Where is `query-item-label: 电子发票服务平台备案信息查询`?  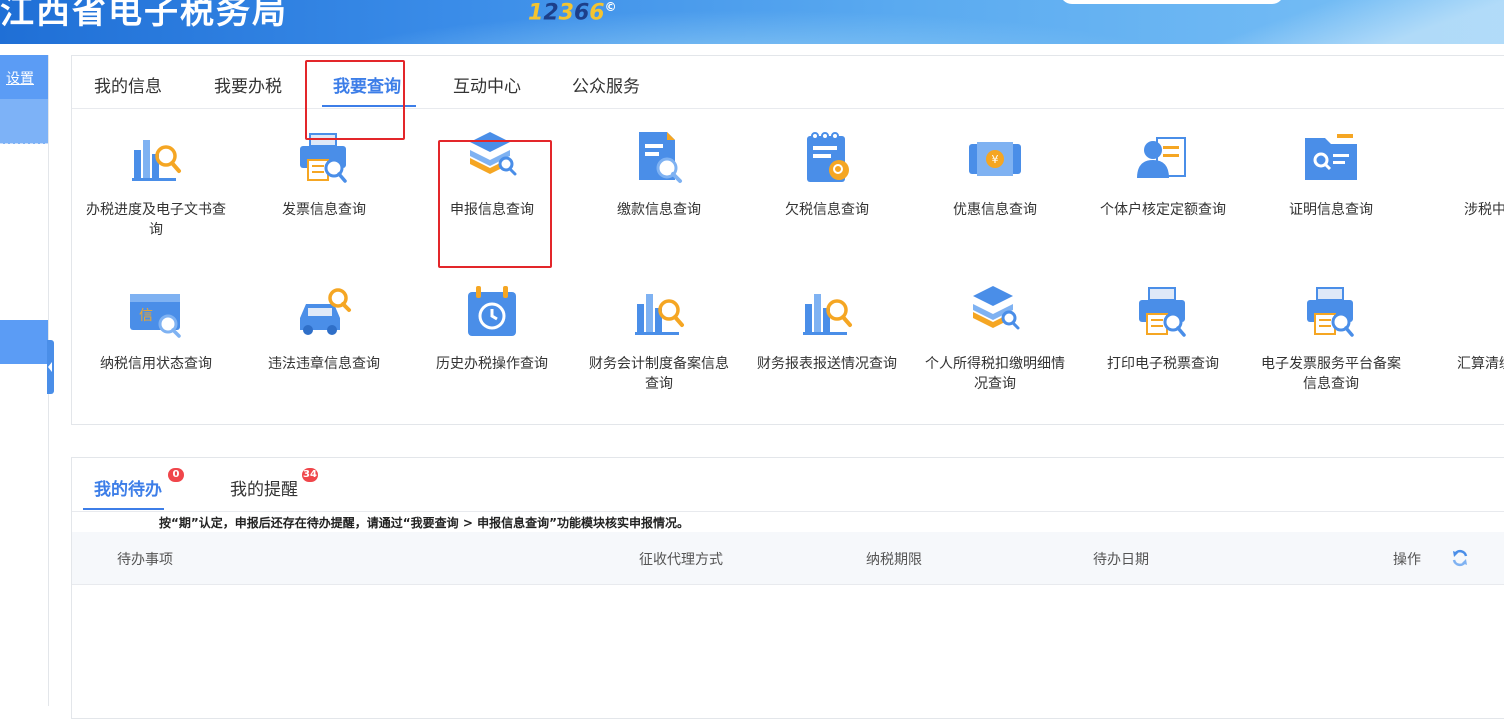 query-item-label: 电子发票服务平台备案信息查询 is located at coordinates (1331, 374).